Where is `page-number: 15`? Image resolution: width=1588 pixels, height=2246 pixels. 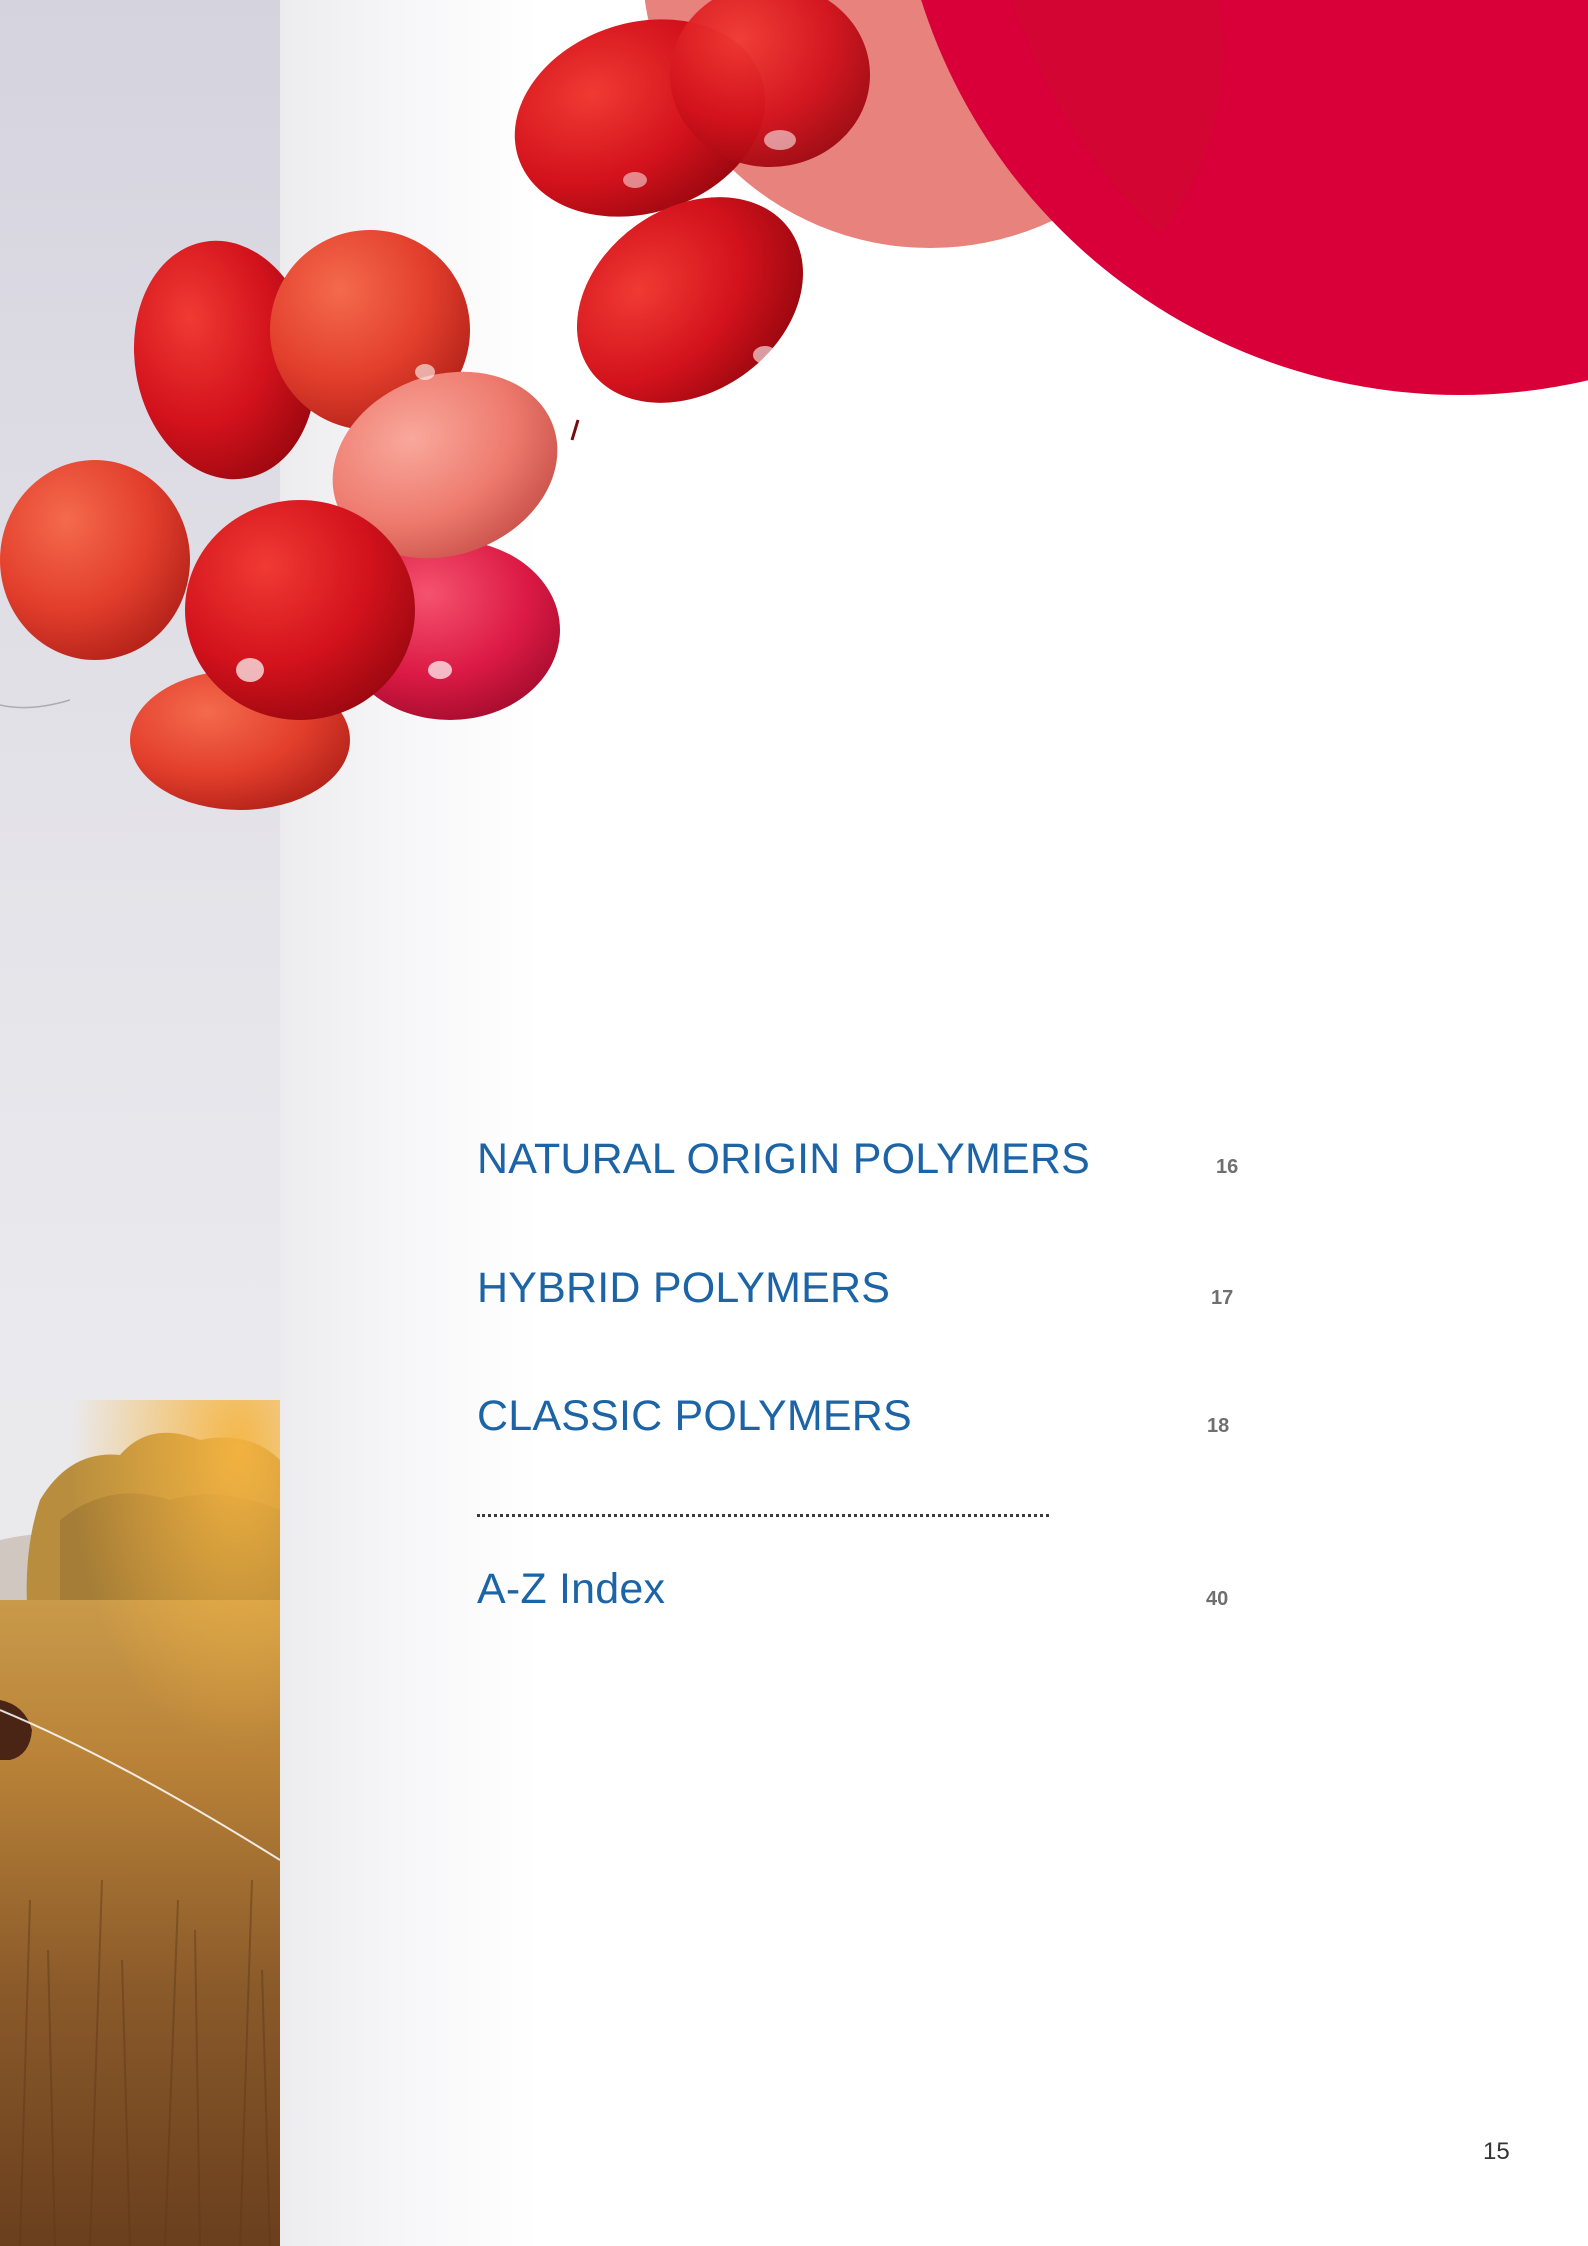
page-number: 15 is located at coordinates (1496, 2151).